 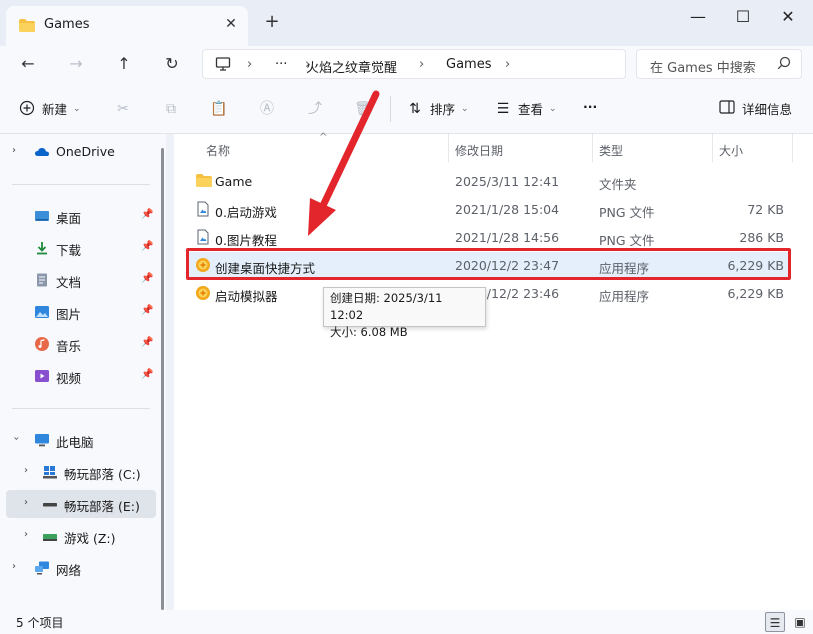 I want to click on download-icon, so click(x=42, y=248).